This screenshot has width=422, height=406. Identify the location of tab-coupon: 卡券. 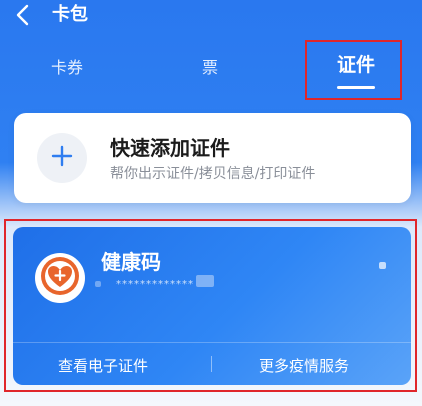
(67, 68).